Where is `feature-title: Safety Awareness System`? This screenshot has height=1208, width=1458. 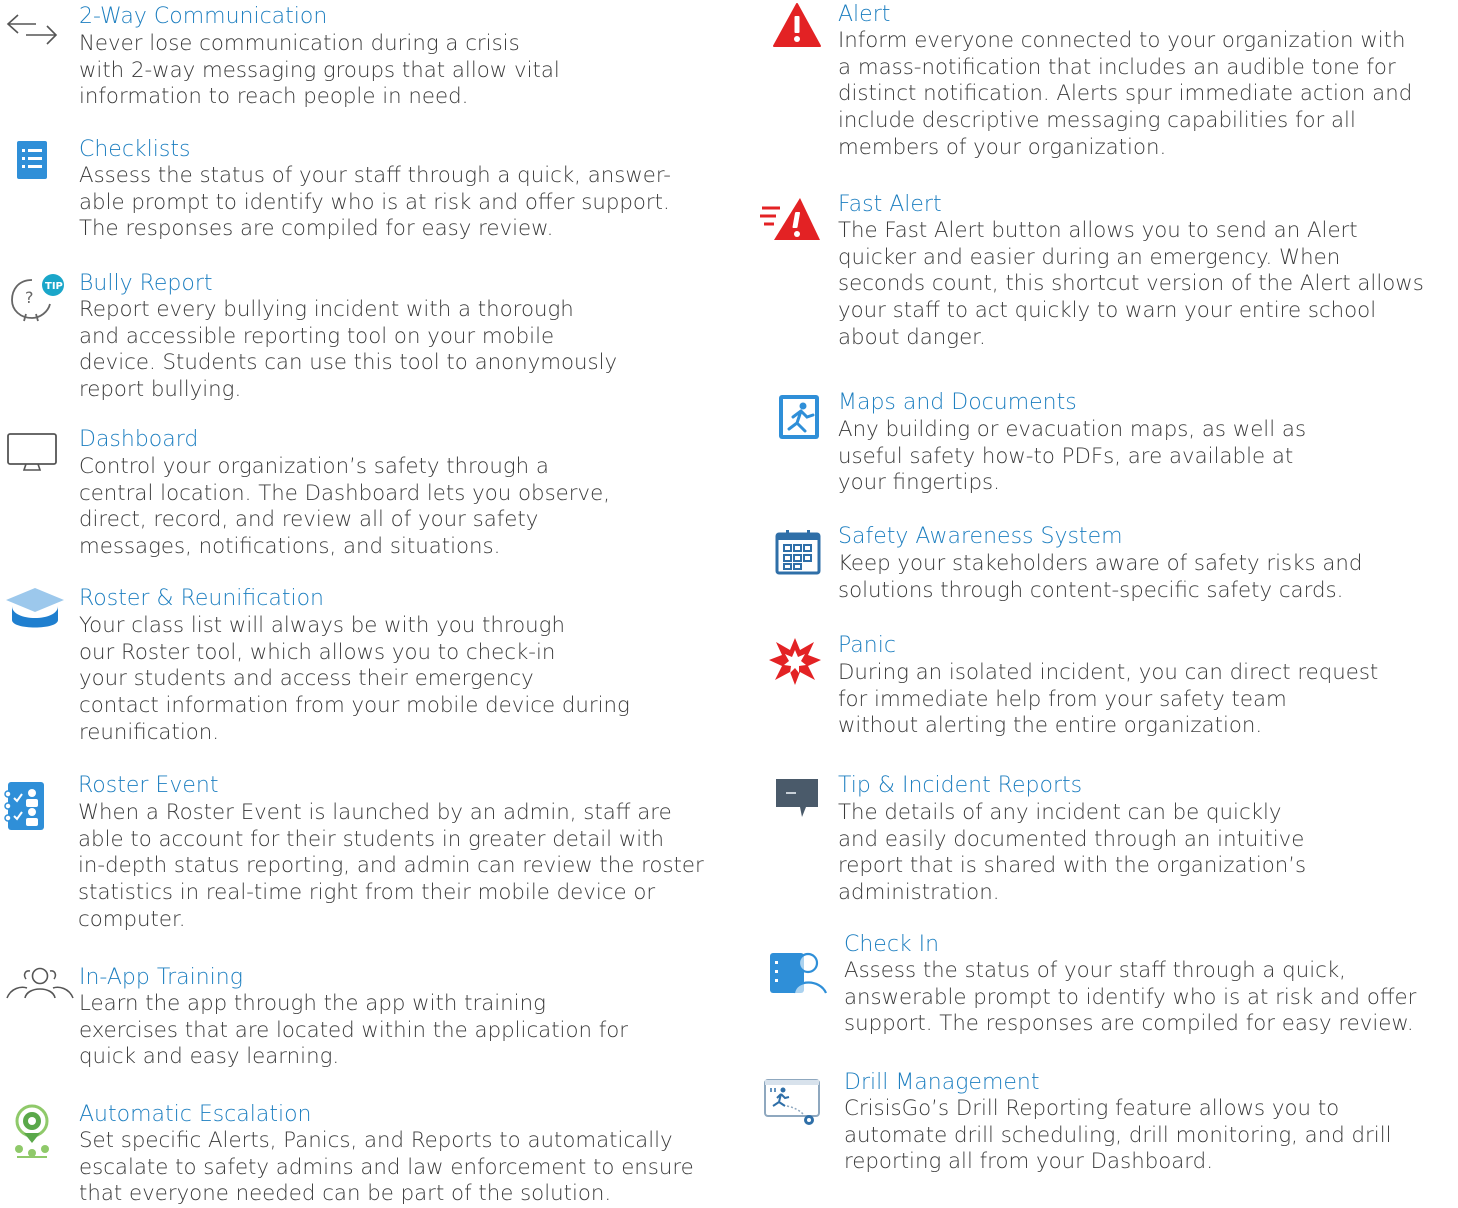
feature-title: Safety Awareness System is located at coordinates (980, 536).